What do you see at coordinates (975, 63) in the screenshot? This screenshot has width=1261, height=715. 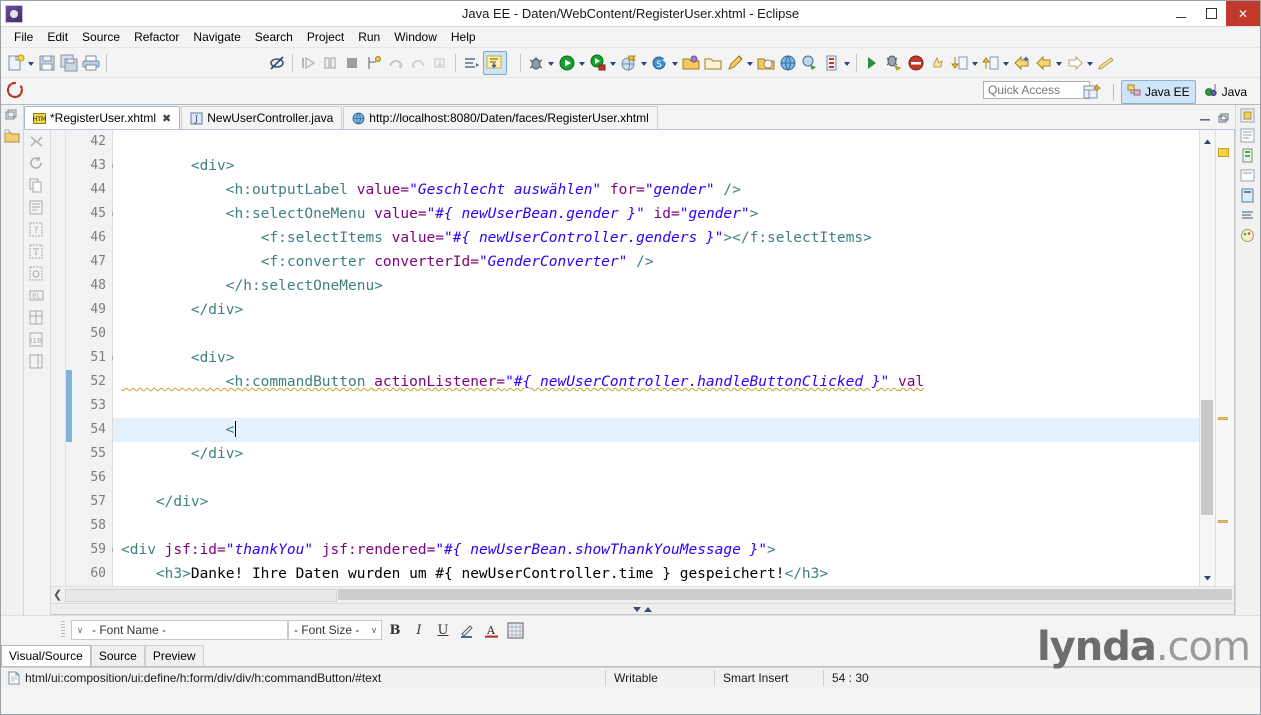 I see `edit-location-dropdown-icon` at bounding box center [975, 63].